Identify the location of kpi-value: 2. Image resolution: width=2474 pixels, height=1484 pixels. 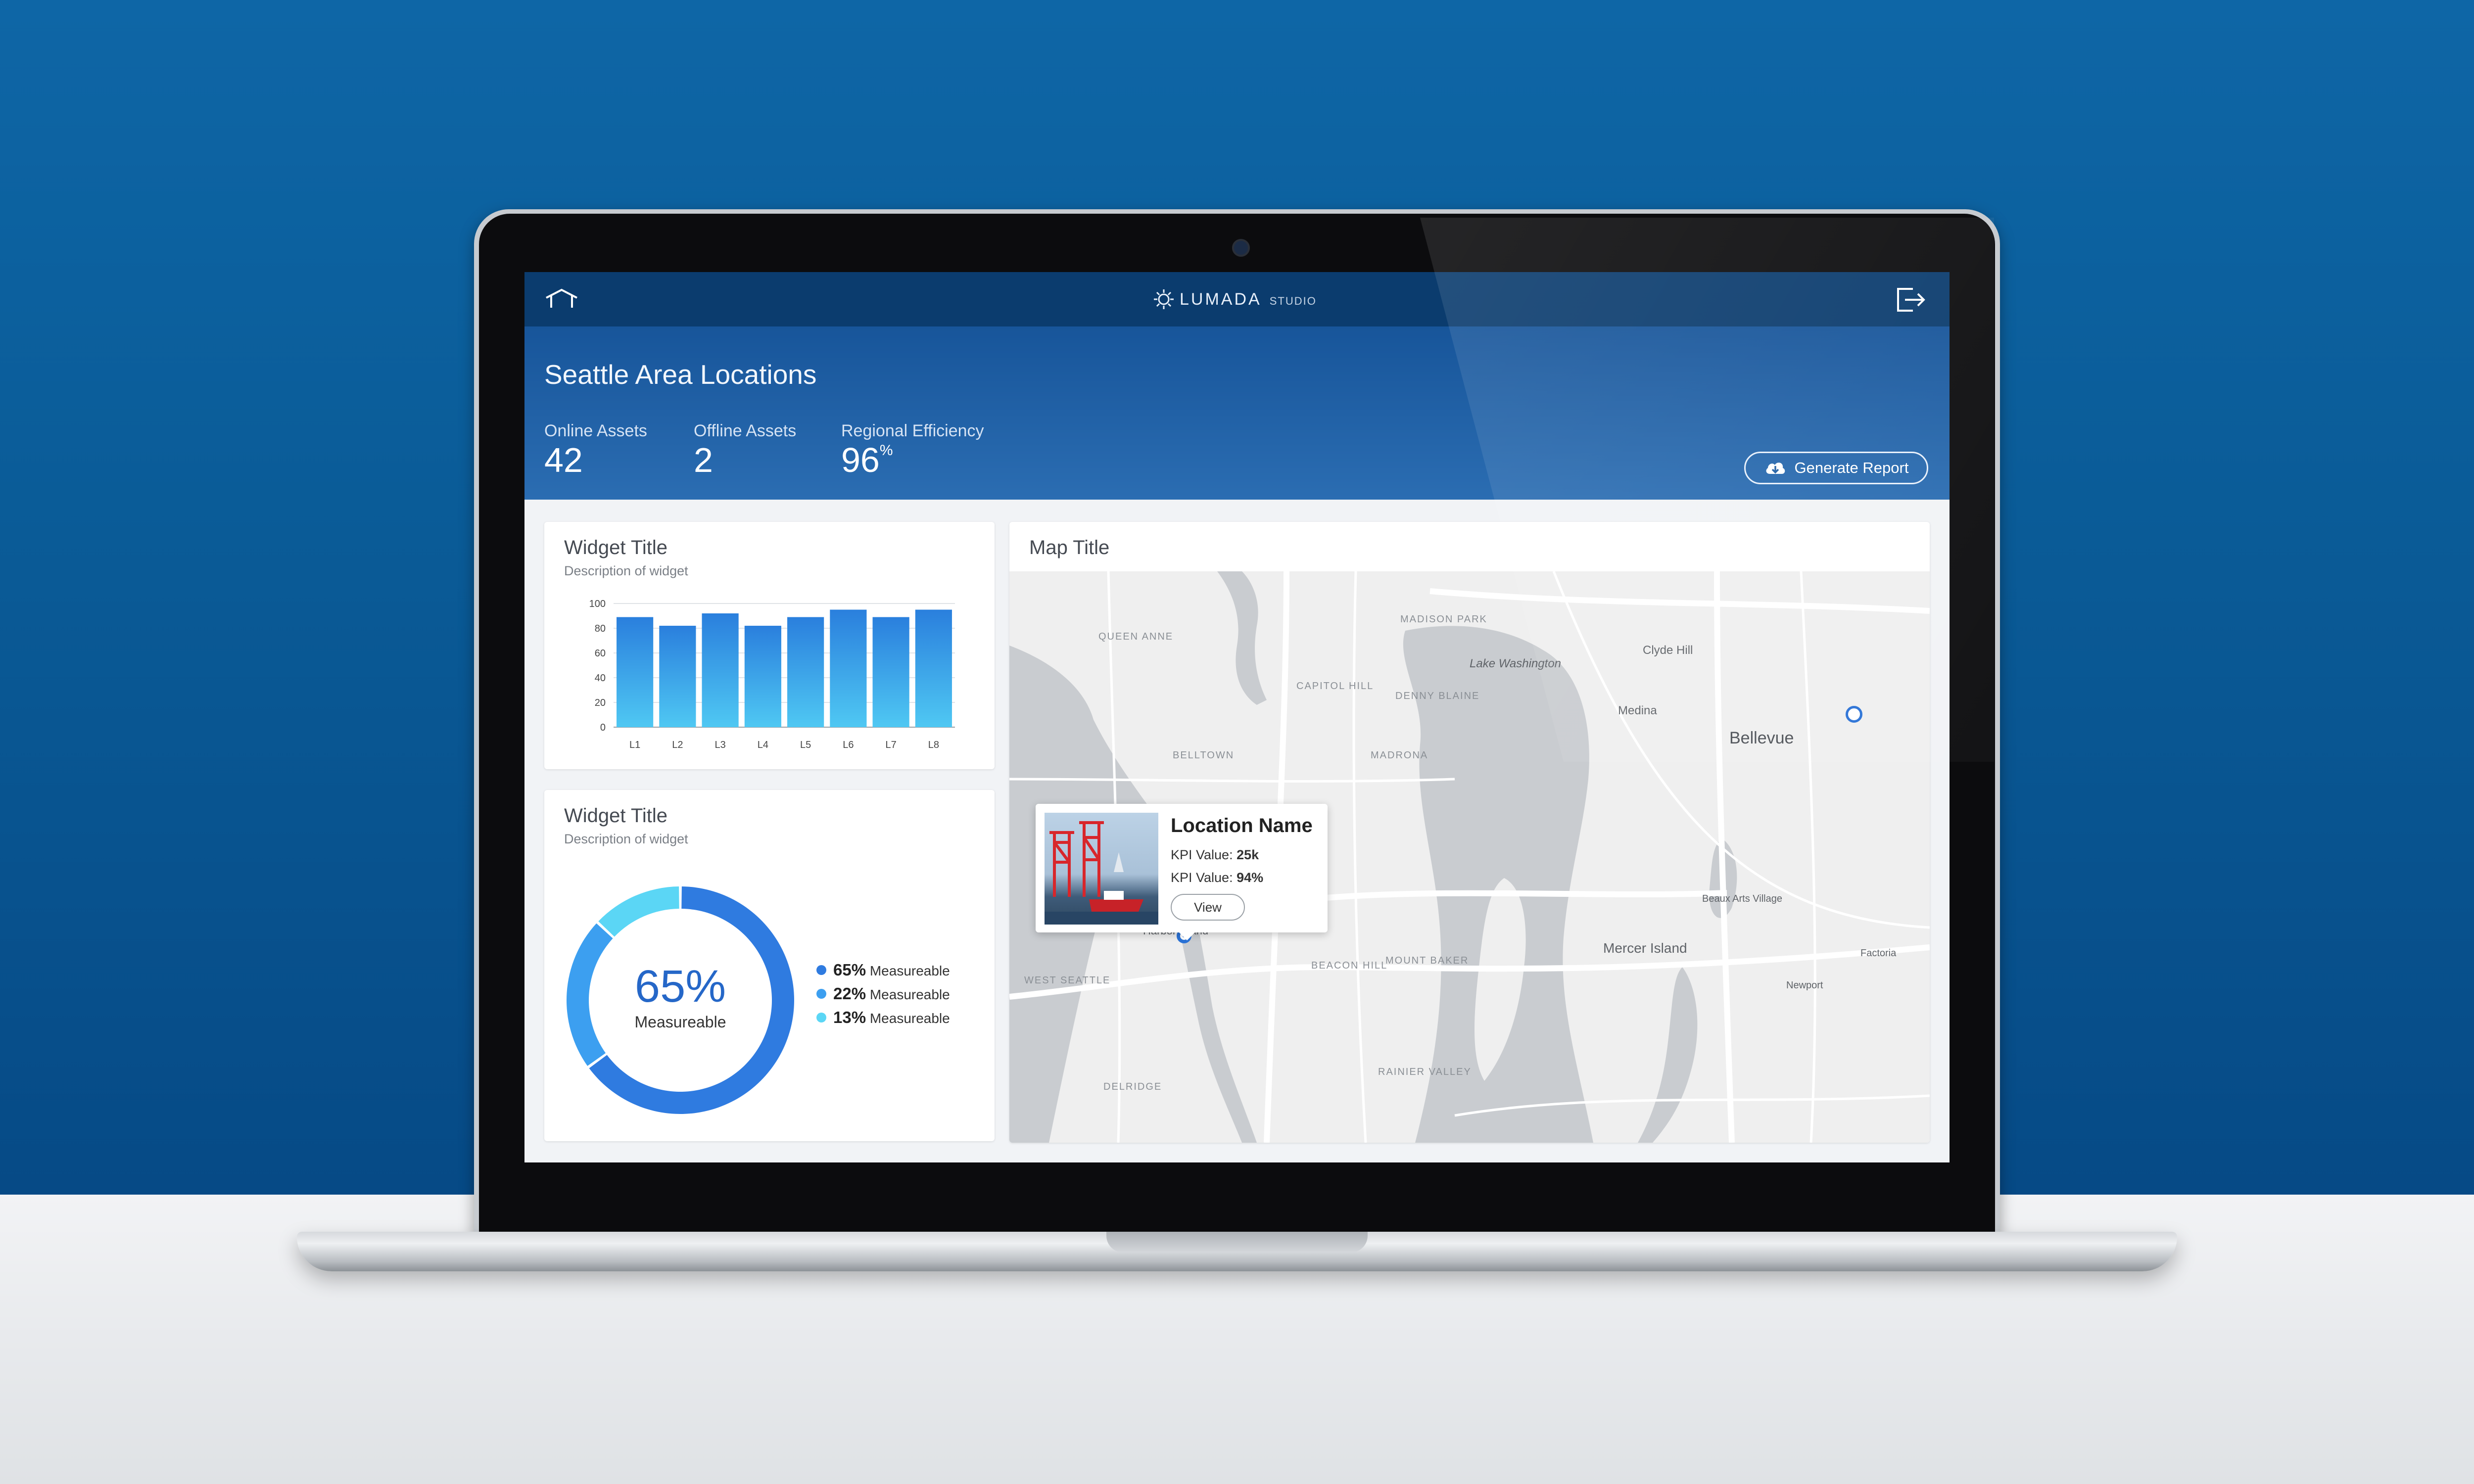
(704, 460).